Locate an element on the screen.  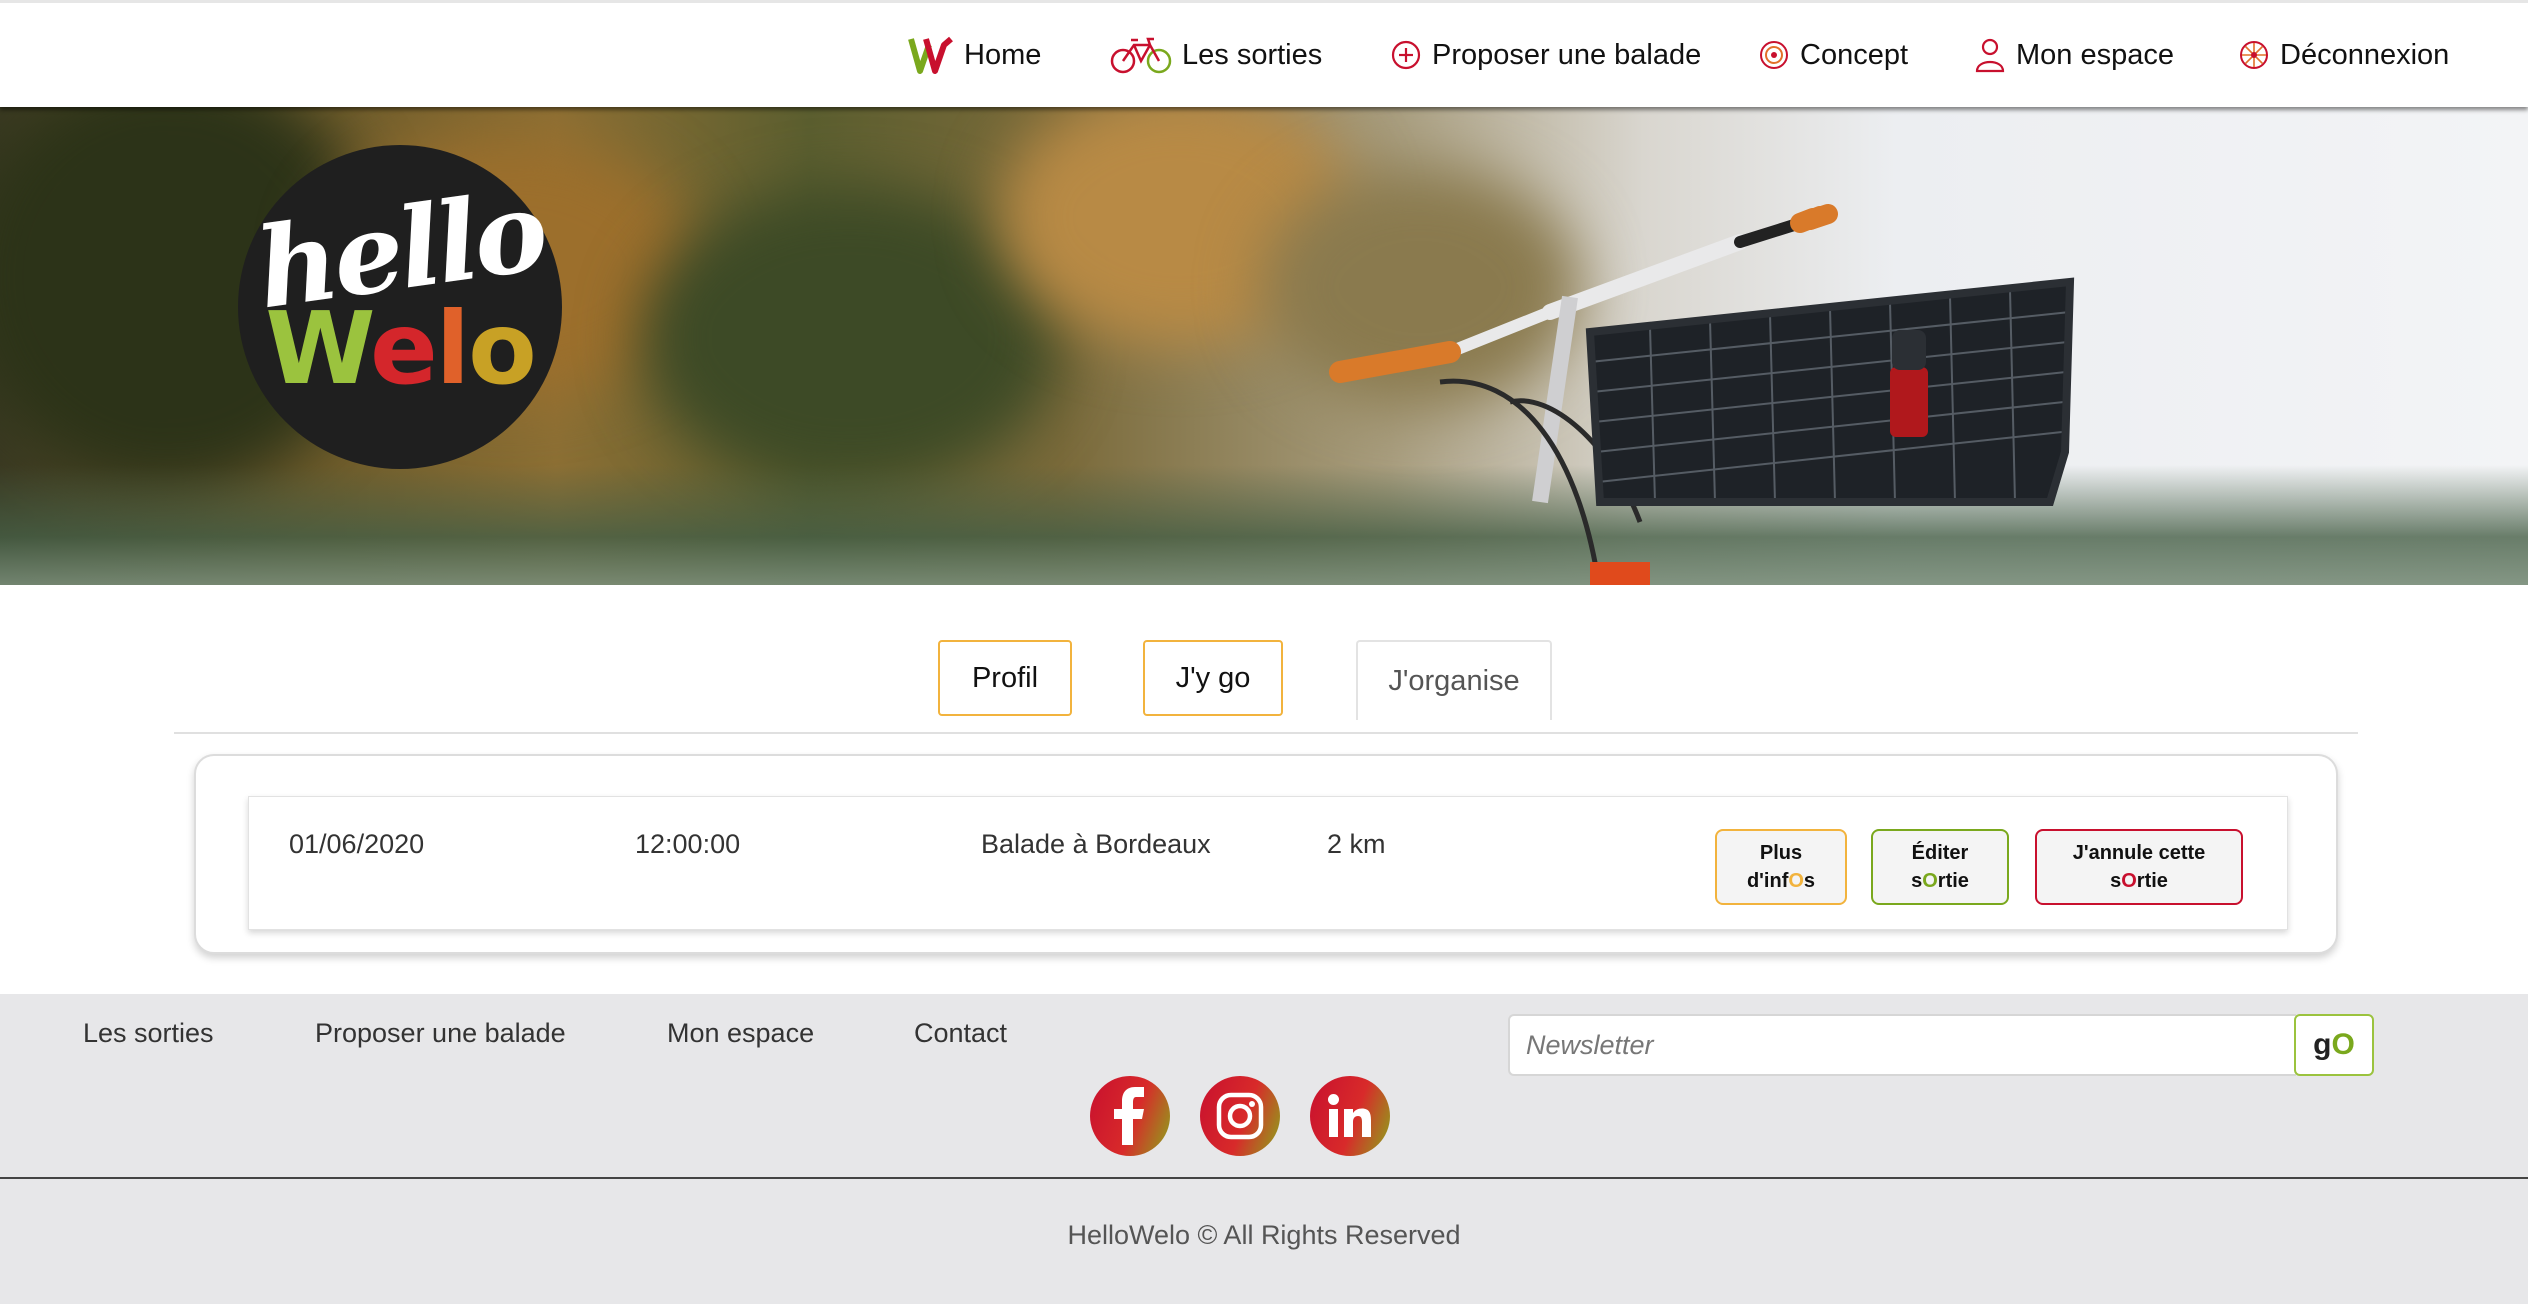
footer-link-proposer-balade: Proposer une balade is located at coordinates (440, 1033).